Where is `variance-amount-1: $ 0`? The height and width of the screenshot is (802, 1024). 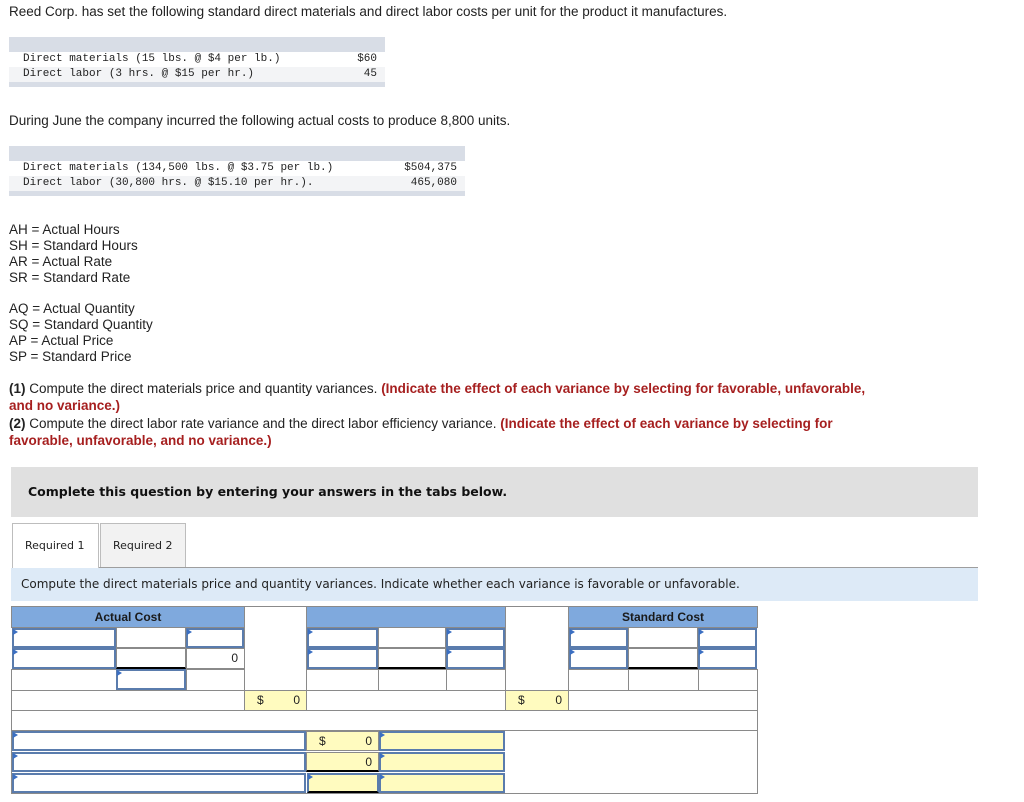
variance-amount-1: $ 0 is located at coordinates (342, 741).